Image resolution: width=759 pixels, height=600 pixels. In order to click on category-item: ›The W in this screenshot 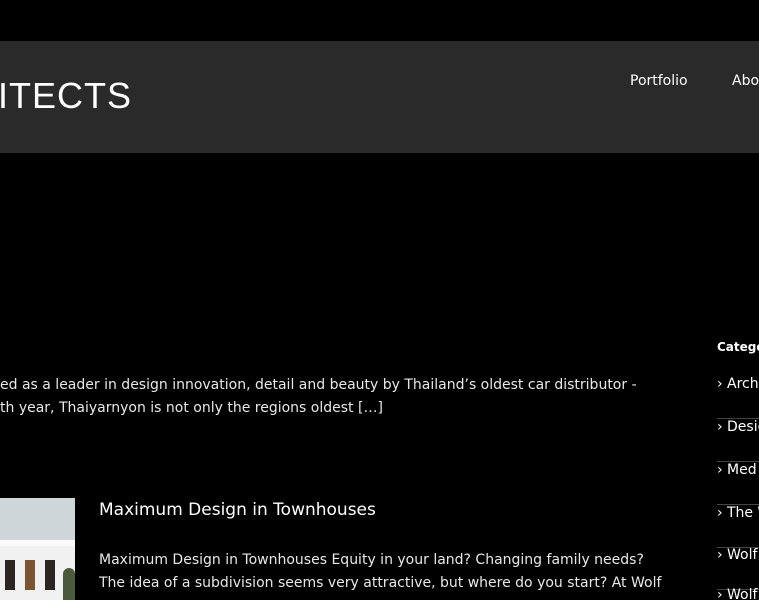, I will do `click(738, 526)`.